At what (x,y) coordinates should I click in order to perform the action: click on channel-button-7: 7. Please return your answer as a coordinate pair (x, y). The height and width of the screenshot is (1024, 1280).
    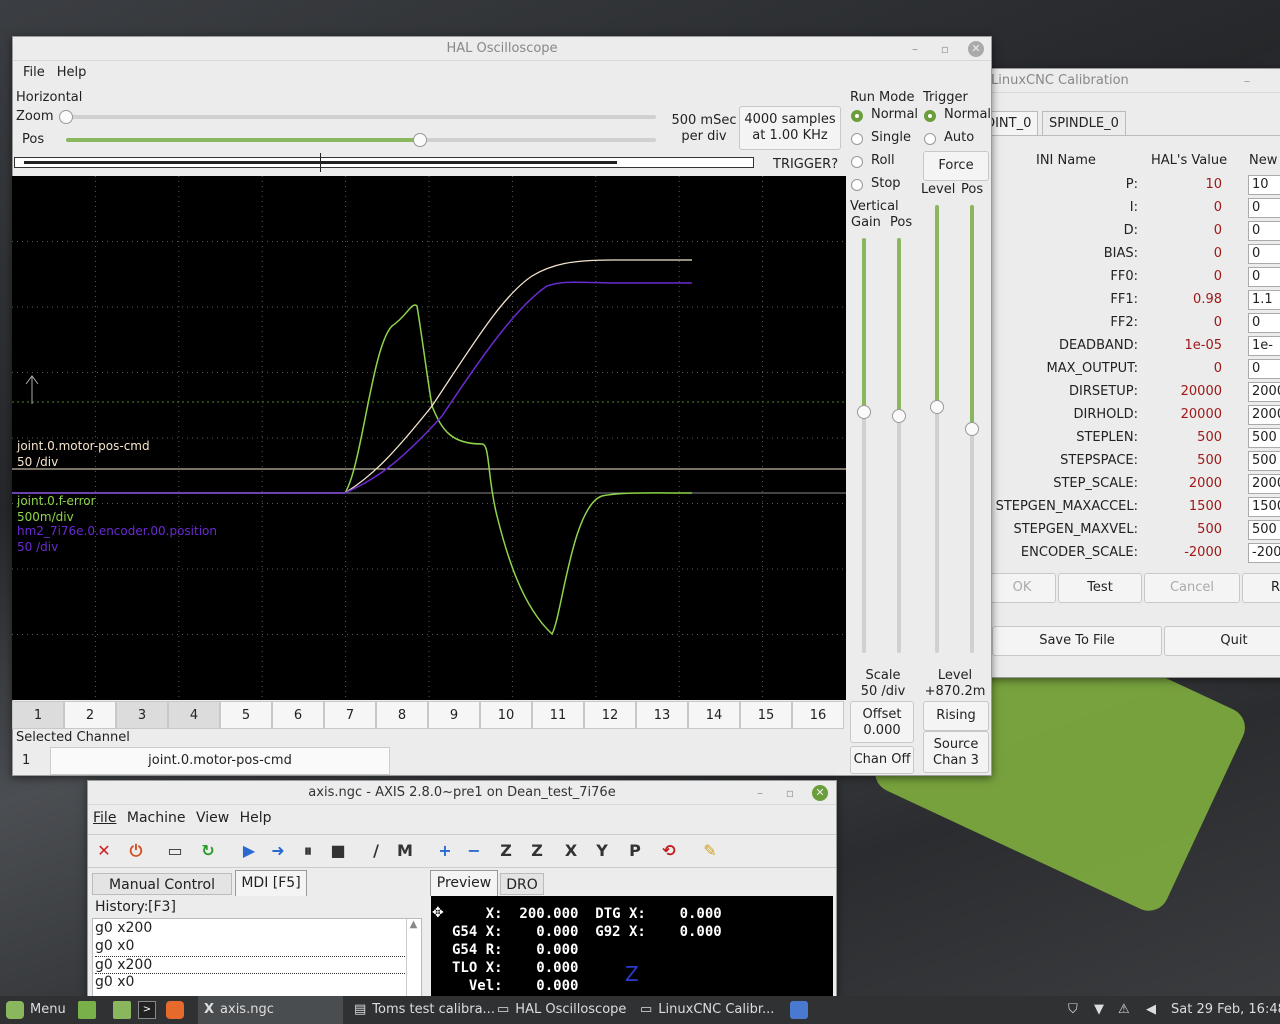
    Looking at the image, I should click on (350, 715).